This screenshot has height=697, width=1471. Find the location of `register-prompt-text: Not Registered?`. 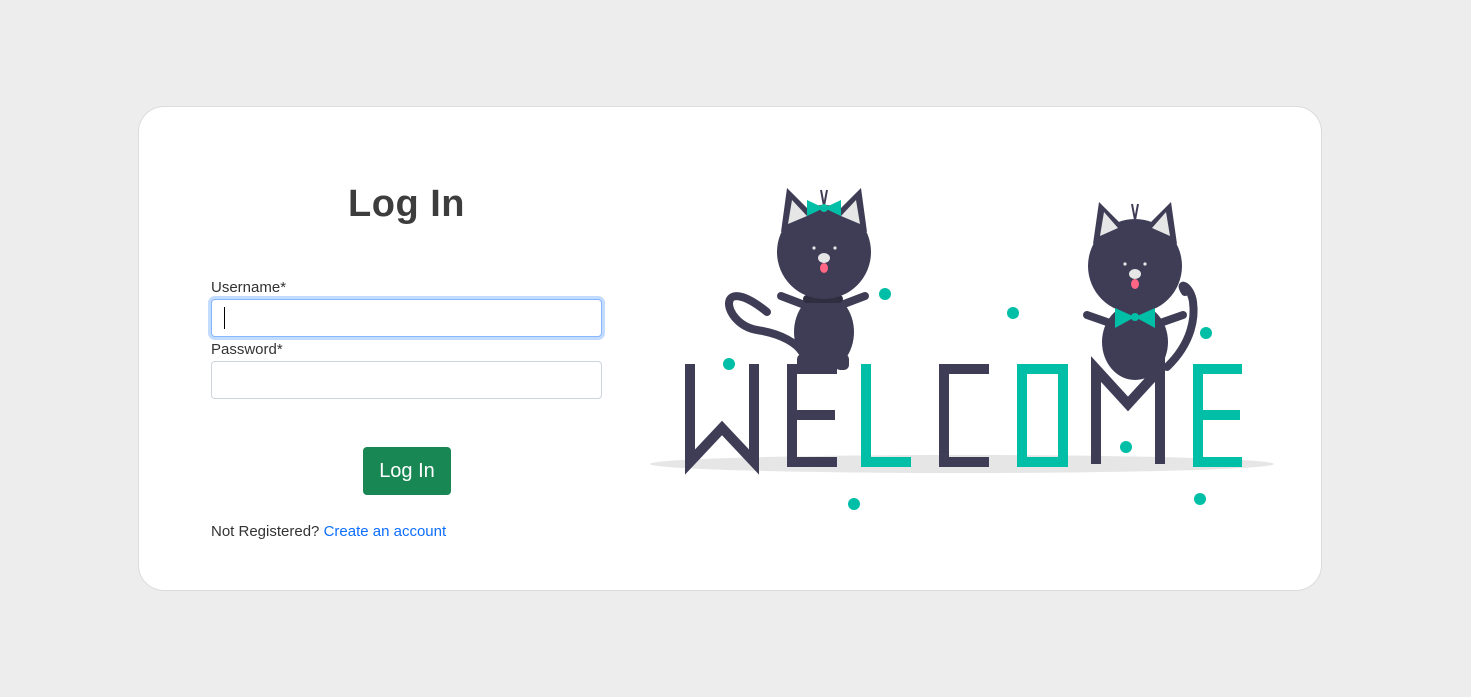

register-prompt-text: Not Registered? is located at coordinates (265, 531).